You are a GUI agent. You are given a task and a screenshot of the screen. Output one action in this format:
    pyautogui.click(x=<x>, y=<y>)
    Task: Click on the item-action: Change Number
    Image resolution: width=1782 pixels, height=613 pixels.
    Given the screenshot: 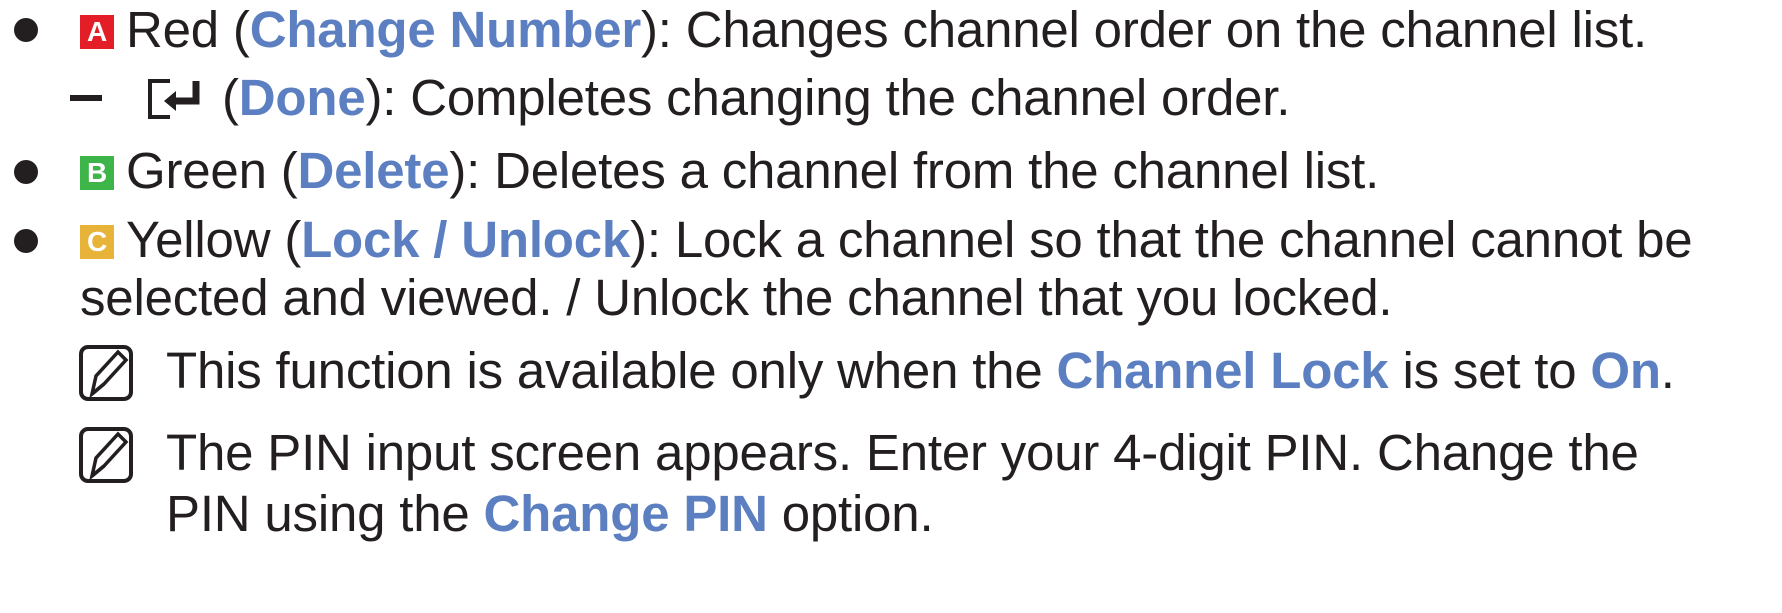 What is the action you would take?
    pyautogui.click(x=445, y=29)
    